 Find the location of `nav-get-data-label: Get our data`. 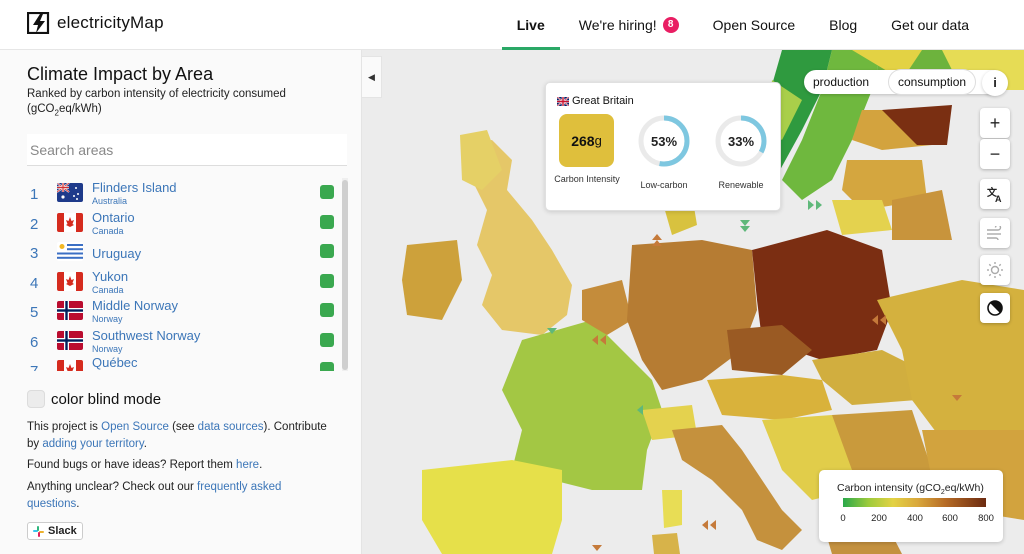

nav-get-data-label: Get our data is located at coordinates (930, 25).